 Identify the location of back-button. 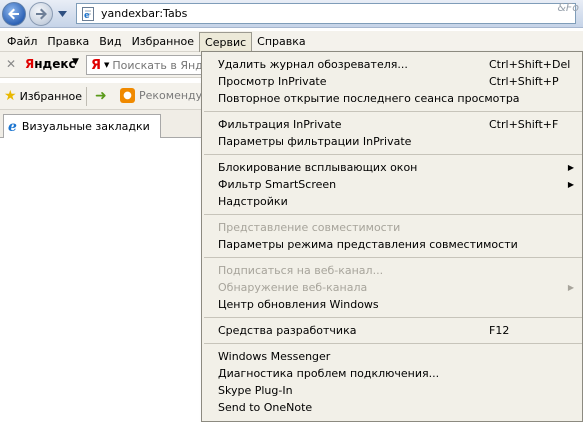
(14, 14).